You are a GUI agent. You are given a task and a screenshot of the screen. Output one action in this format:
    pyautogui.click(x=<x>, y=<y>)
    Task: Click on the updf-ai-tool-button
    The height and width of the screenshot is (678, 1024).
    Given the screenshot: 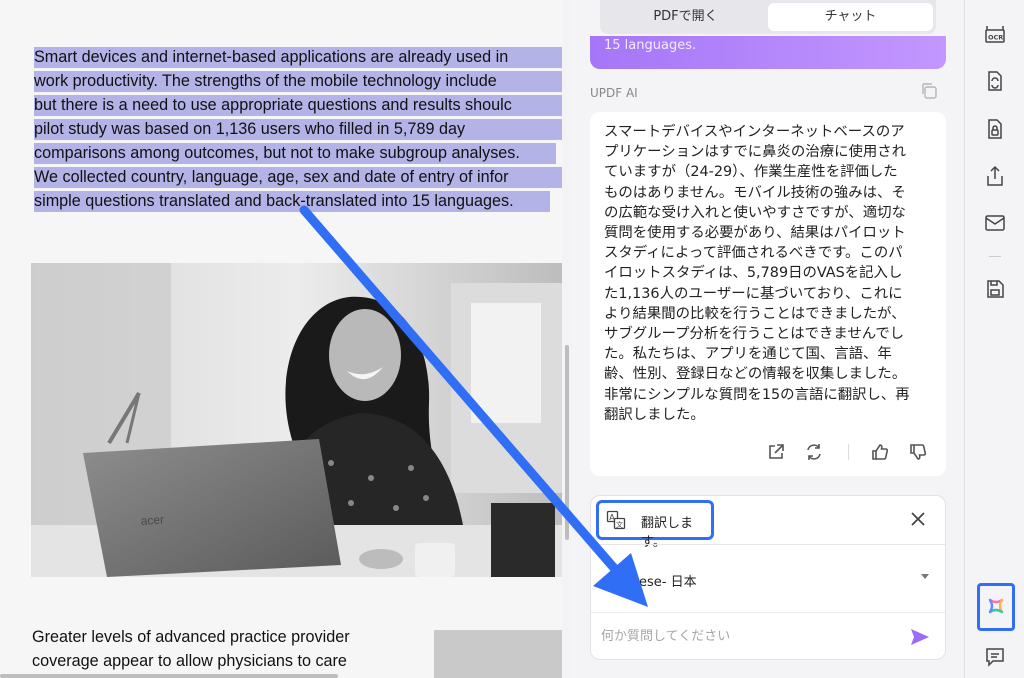 What is the action you would take?
    pyautogui.click(x=996, y=607)
    